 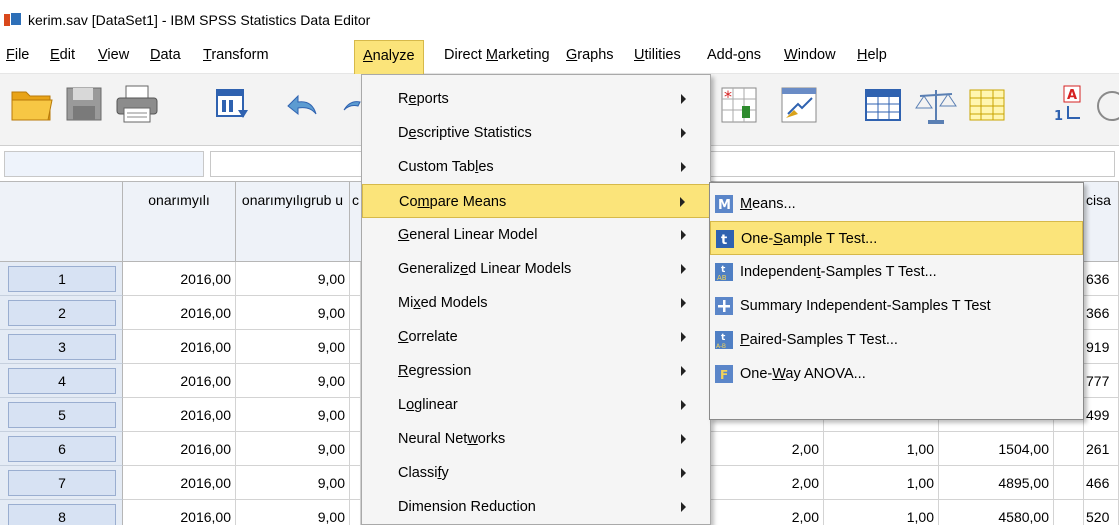 What do you see at coordinates (657, 55) in the screenshot?
I see `menu-utilities: Utilities` at bounding box center [657, 55].